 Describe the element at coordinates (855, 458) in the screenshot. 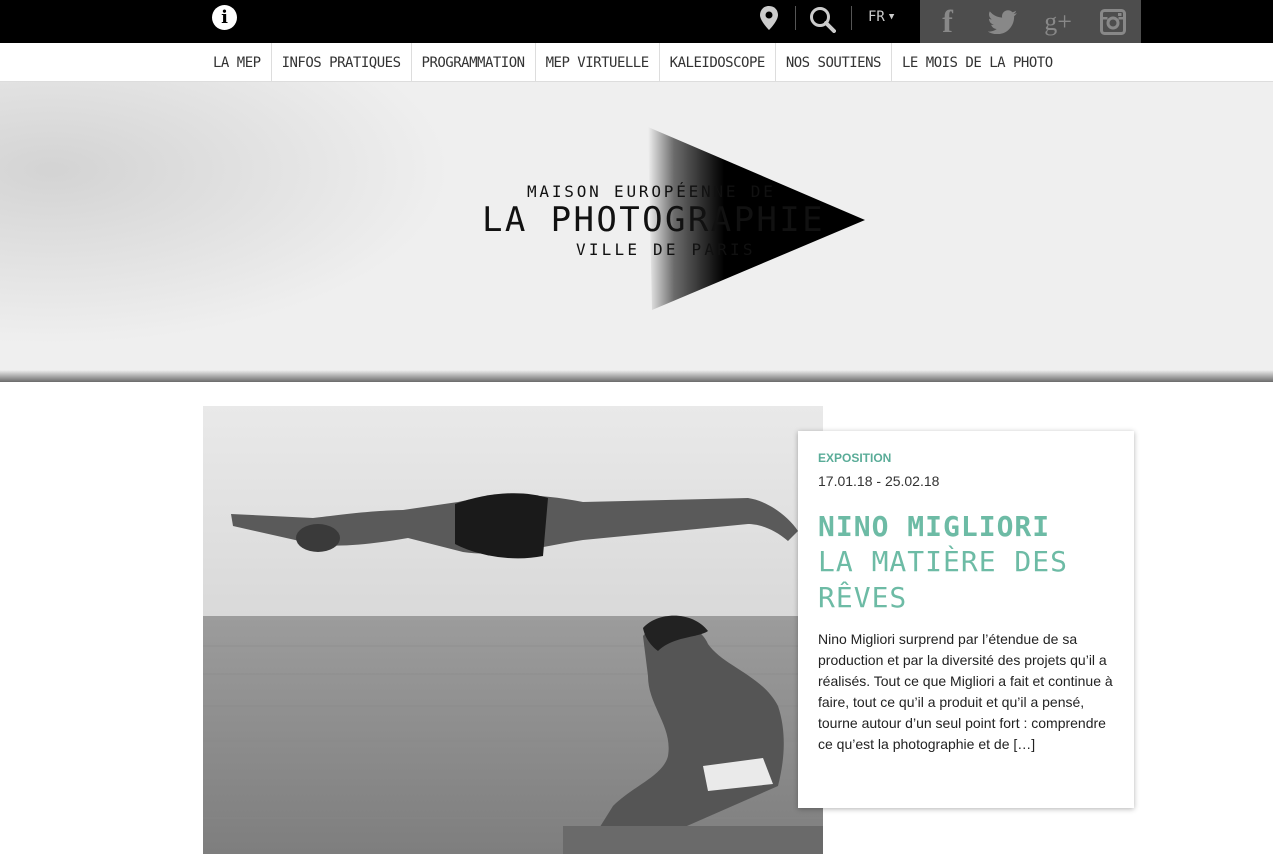

I see `category-label: EXPOSITION` at that location.